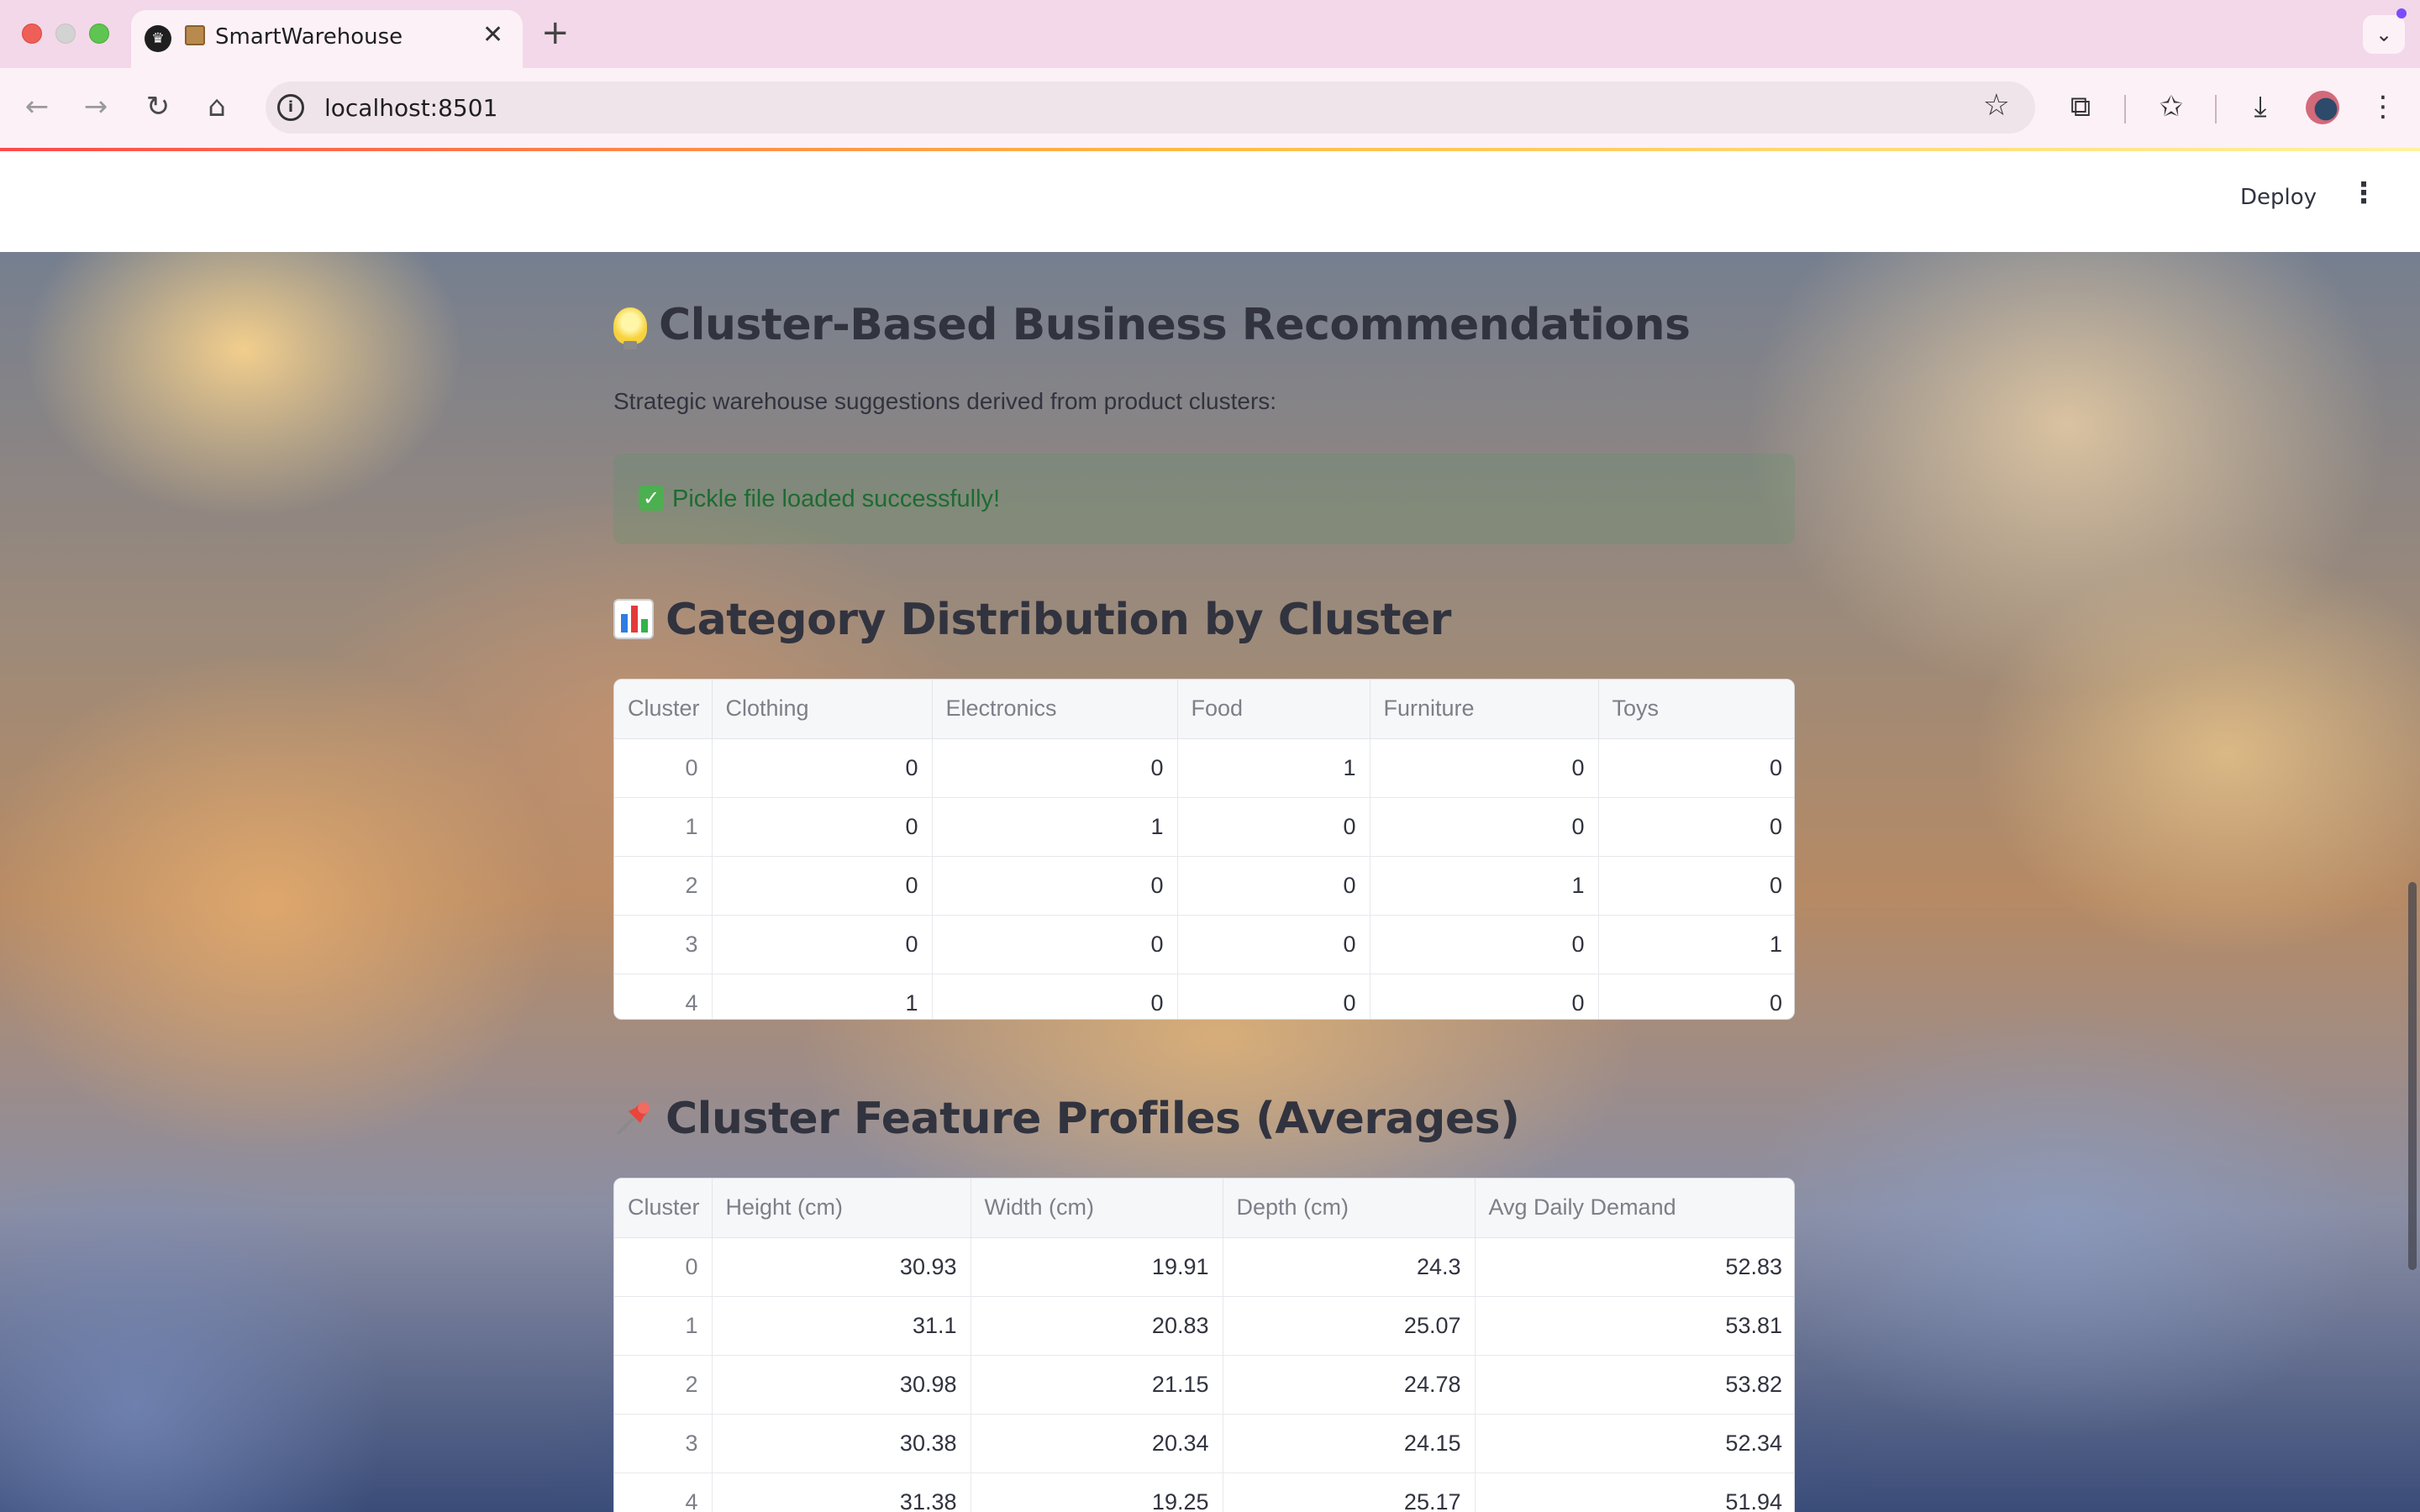 The width and height of the screenshot is (2420, 1512). Describe the element at coordinates (411, 108) in the screenshot. I see `url-text: localhost:8501` at that location.